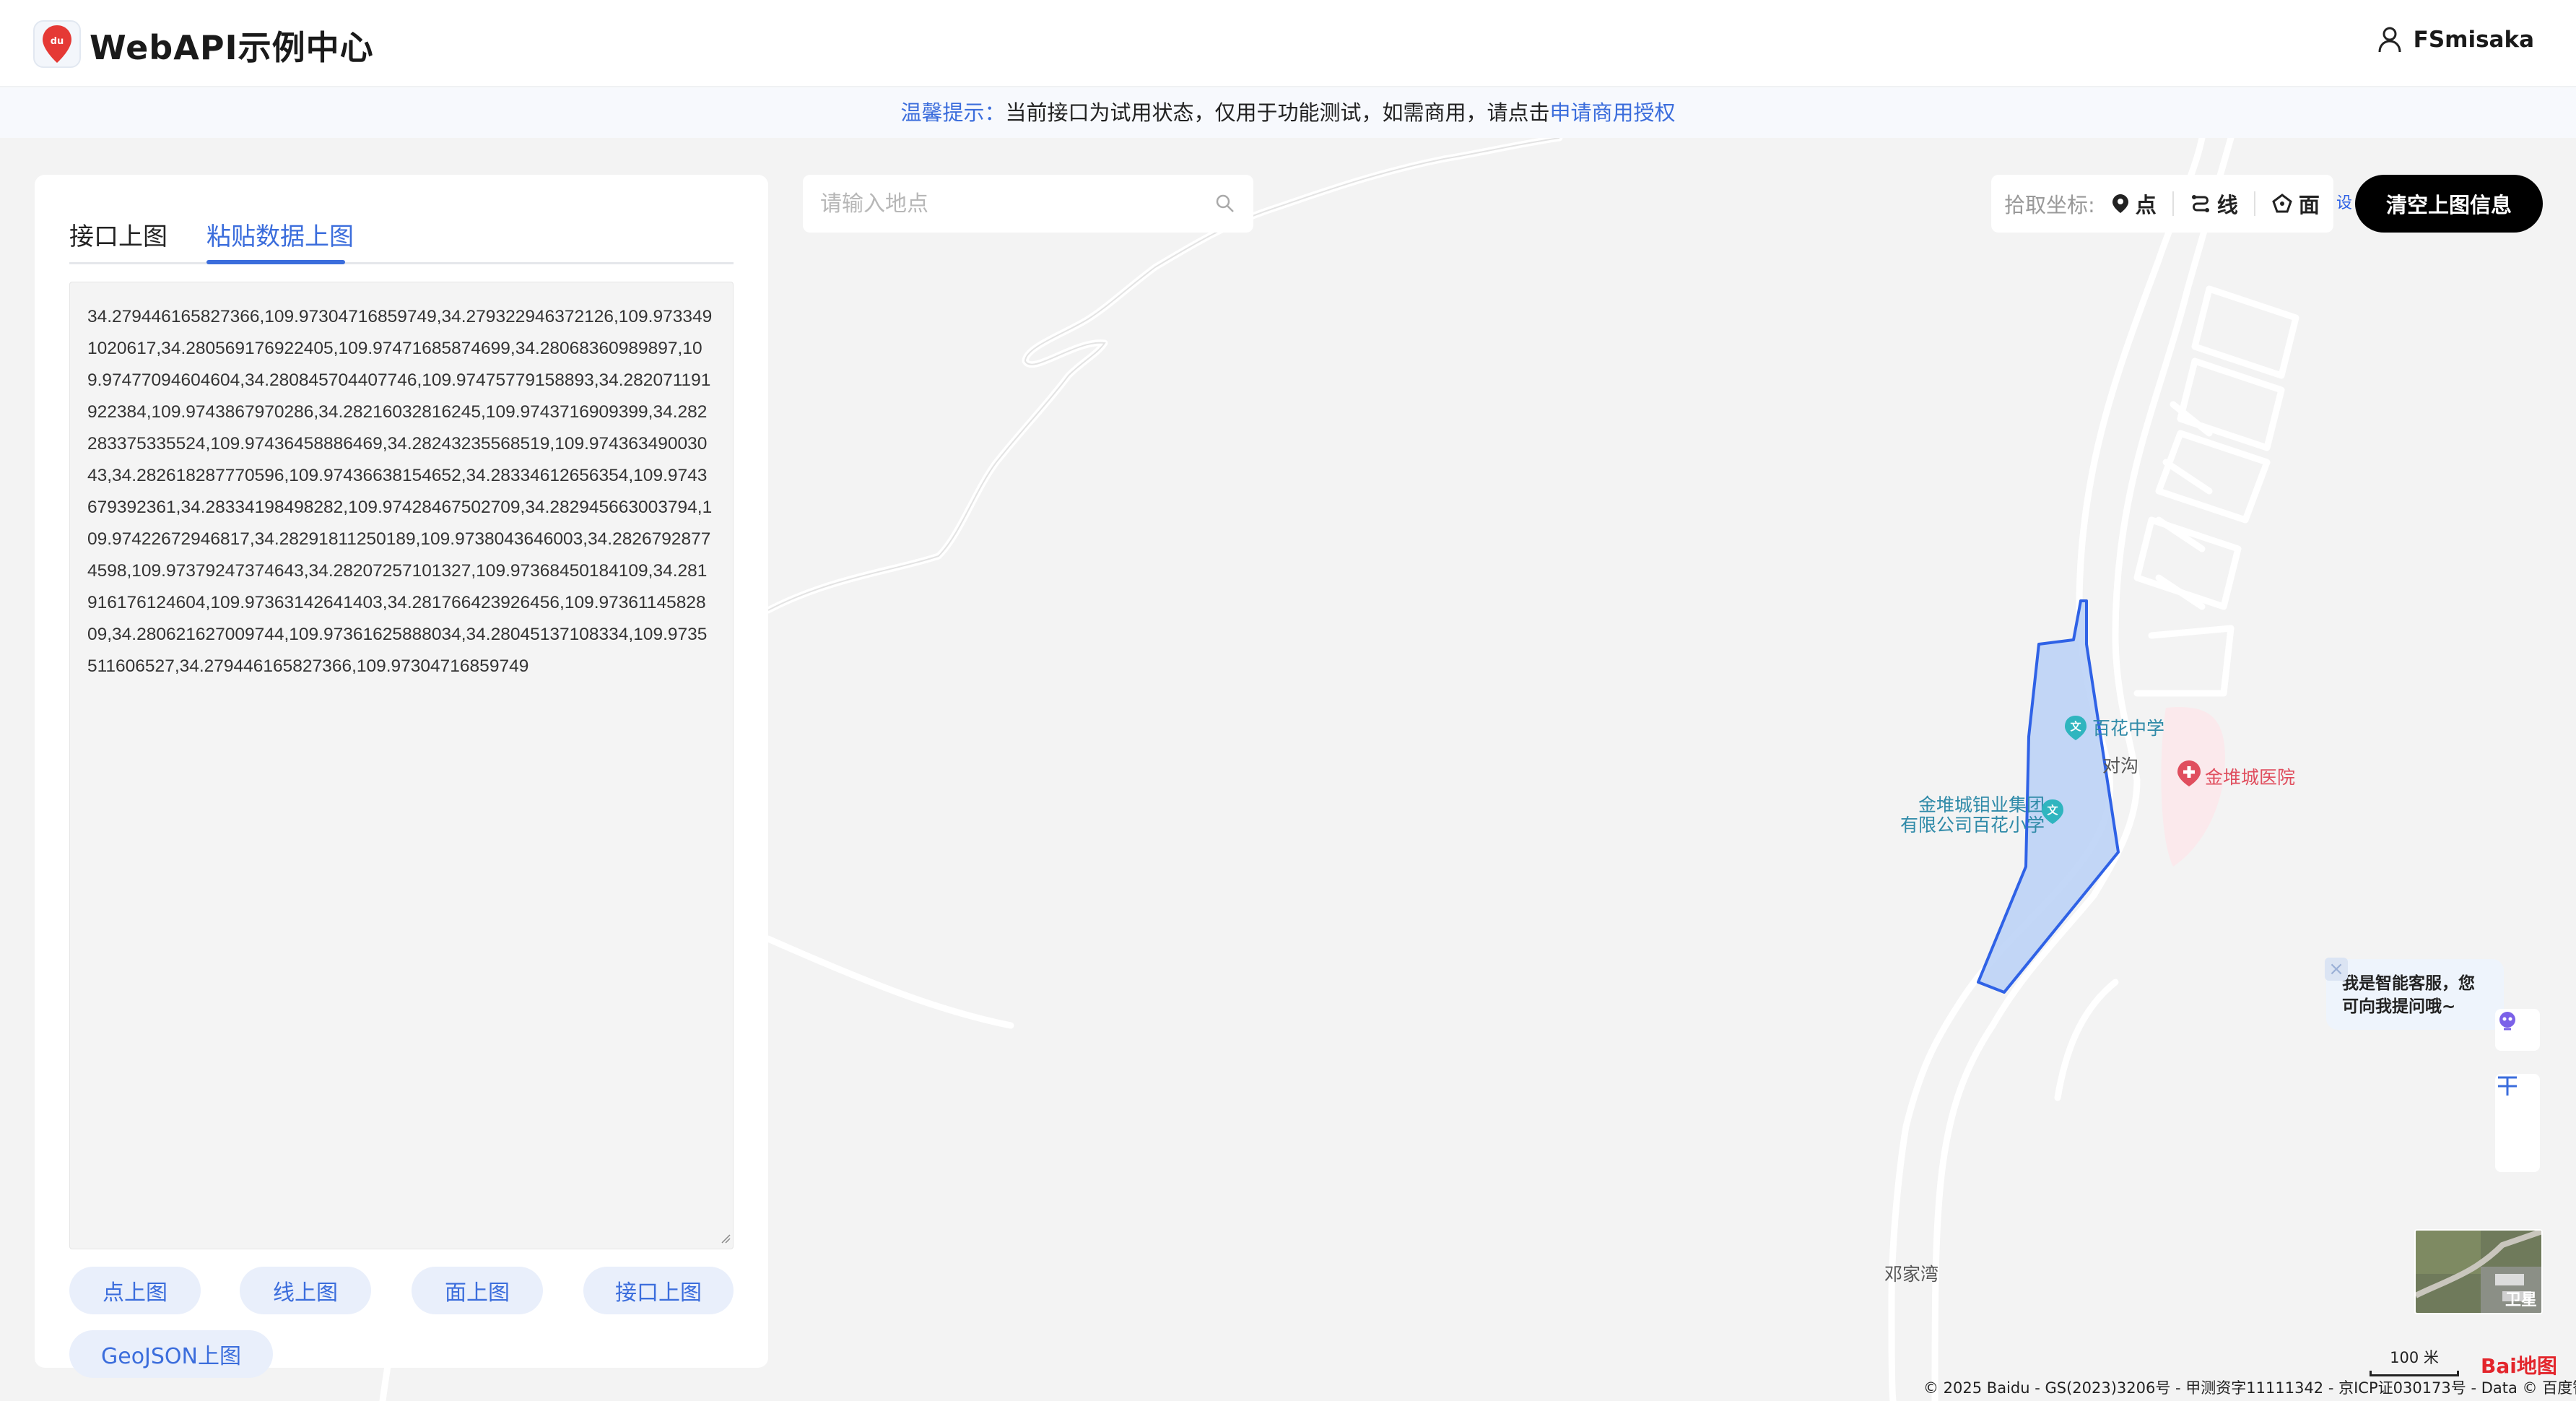  I want to click on zoom-out-icon, so click(2507, 1077).